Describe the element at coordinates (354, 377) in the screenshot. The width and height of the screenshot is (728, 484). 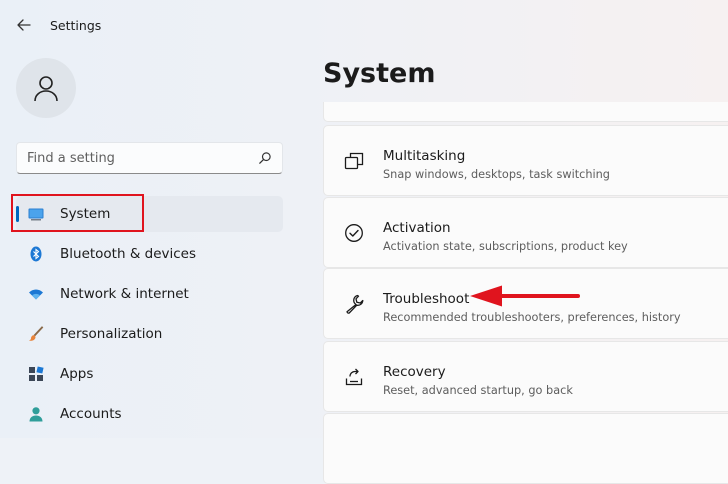
I see `recovery-icon` at that location.